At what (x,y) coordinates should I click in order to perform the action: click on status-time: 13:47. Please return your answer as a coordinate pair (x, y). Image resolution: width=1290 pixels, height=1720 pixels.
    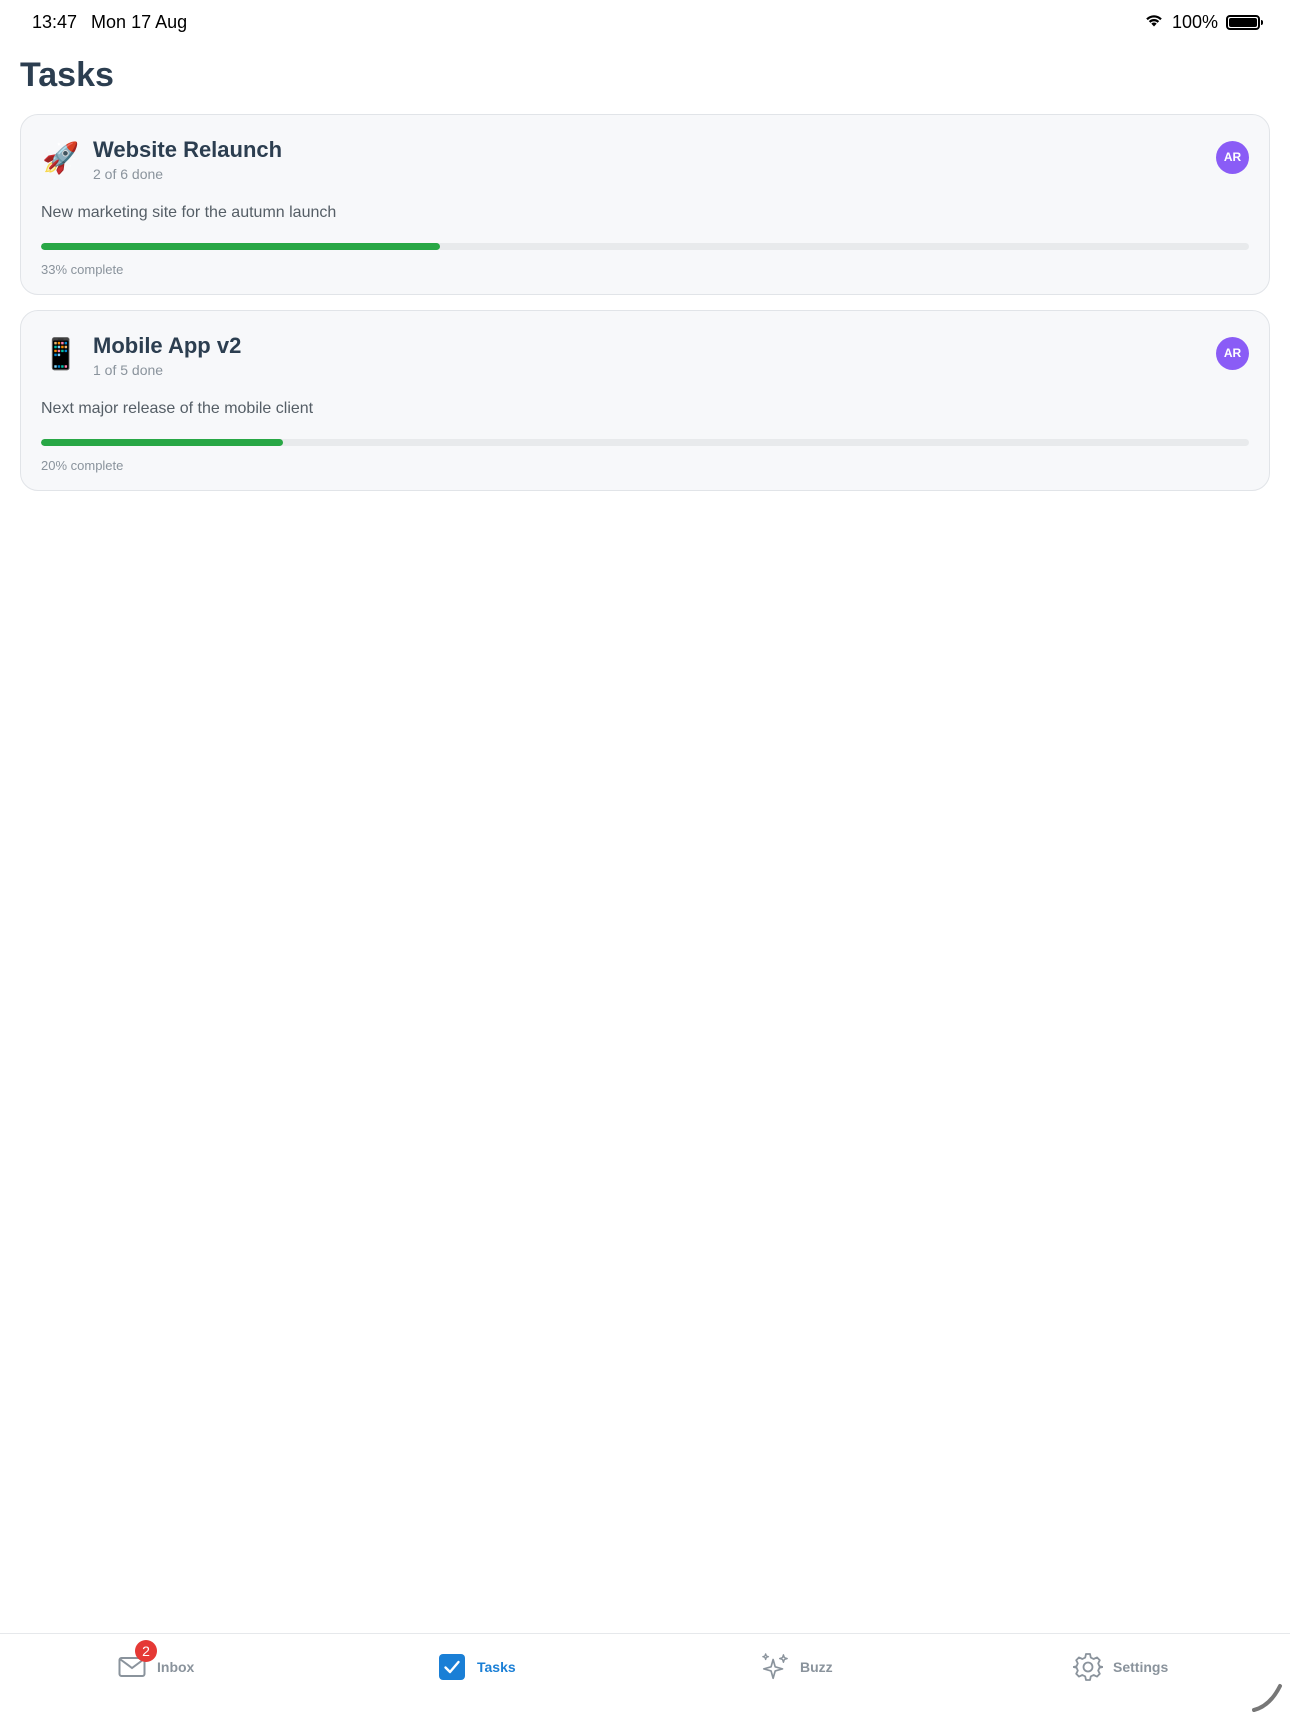
    Looking at the image, I should click on (55, 21).